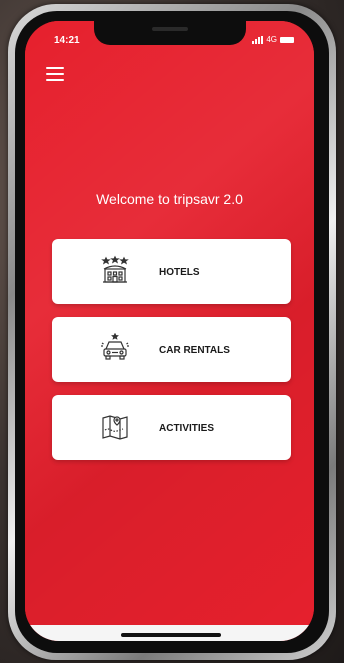  I want to click on status-indicators: 4G, so click(273, 39).